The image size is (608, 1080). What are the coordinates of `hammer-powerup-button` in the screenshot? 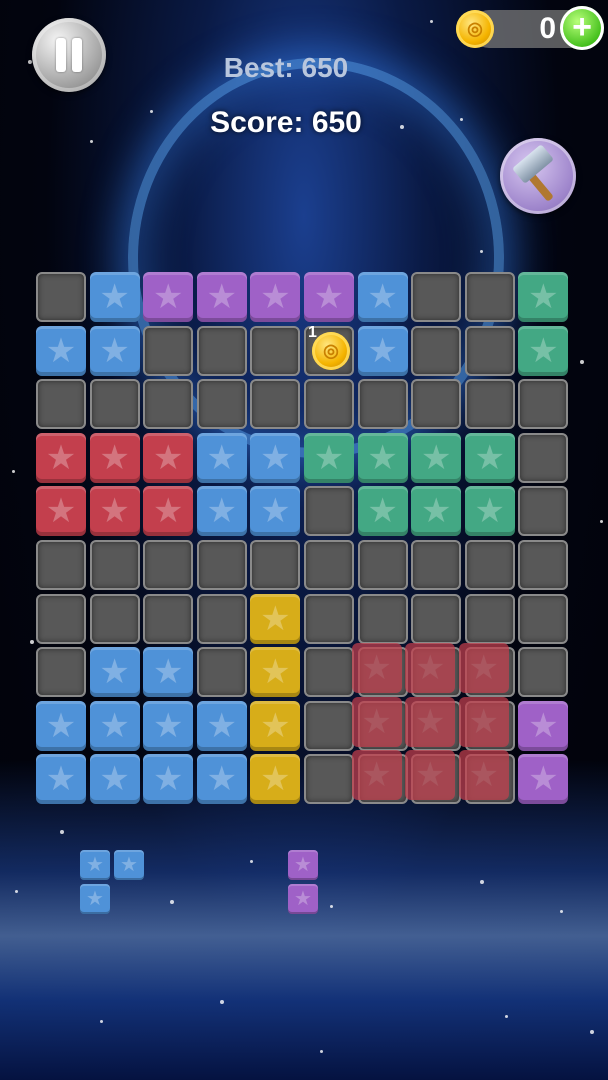 It's located at (538, 176).